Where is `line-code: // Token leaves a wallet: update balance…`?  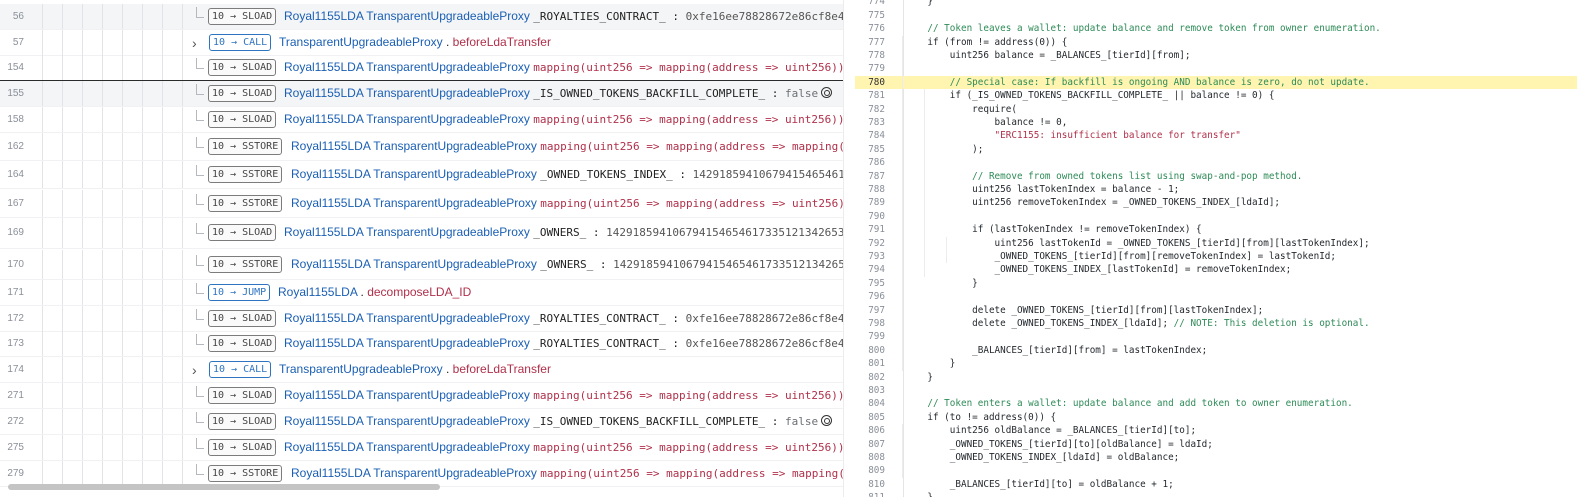
line-code: // Token leaves a wallet: update balance… is located at coordinates (1142, 28).